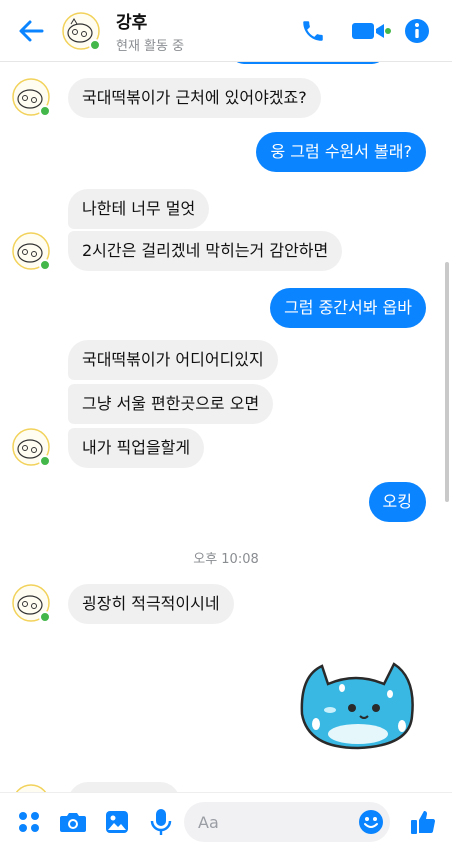 The image size is (452, 850). I want to click on message-input, so click(278, 822).